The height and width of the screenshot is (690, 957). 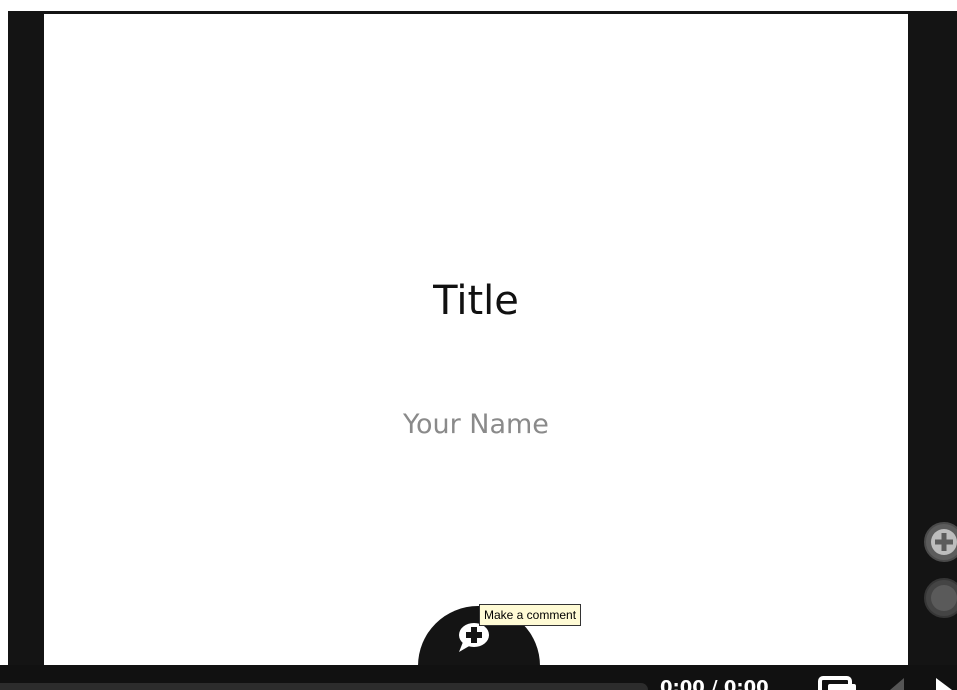 I want to click on slide-title: Title, so click(x=476, y=301).